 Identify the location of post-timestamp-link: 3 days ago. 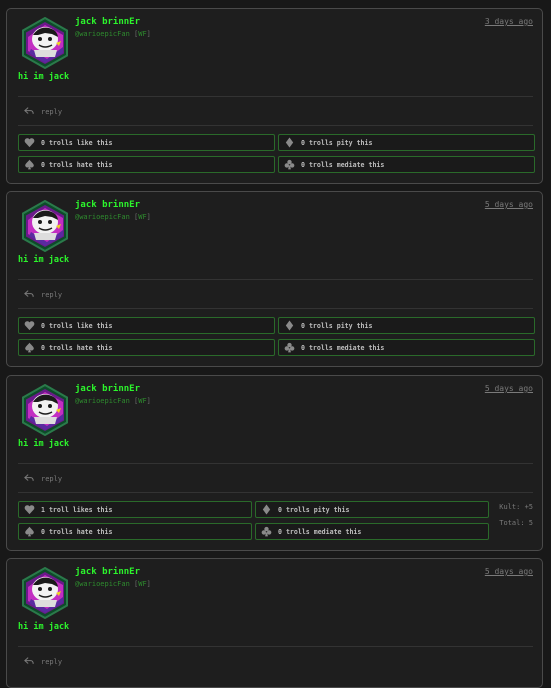
(509, 21).